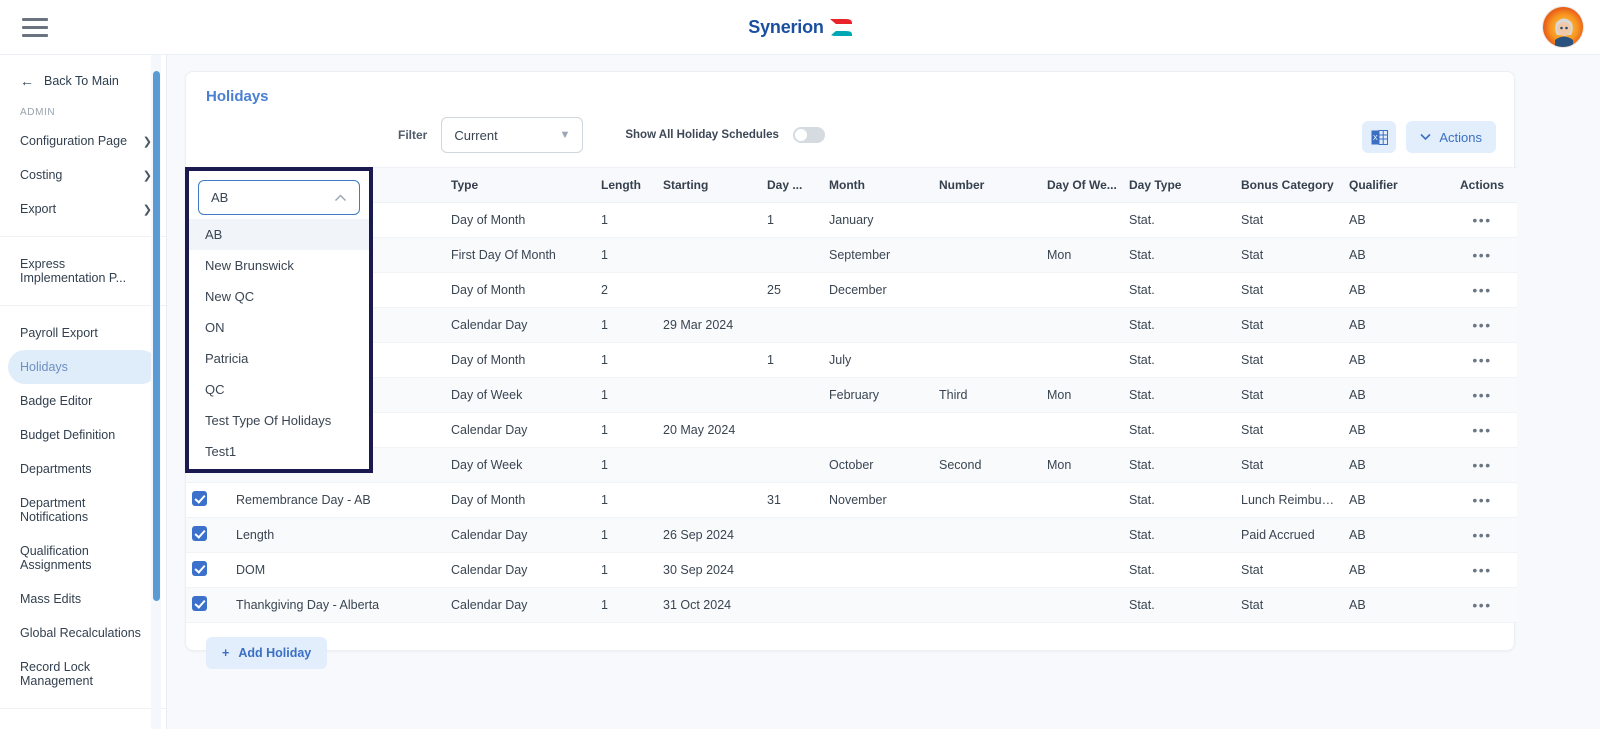 The width and height of the screenshot is (1600, 729). What do you see at coordinates (279, 234) in the screenshot?
I see `dropdown-option: AB` at bounding box center [279, 234].